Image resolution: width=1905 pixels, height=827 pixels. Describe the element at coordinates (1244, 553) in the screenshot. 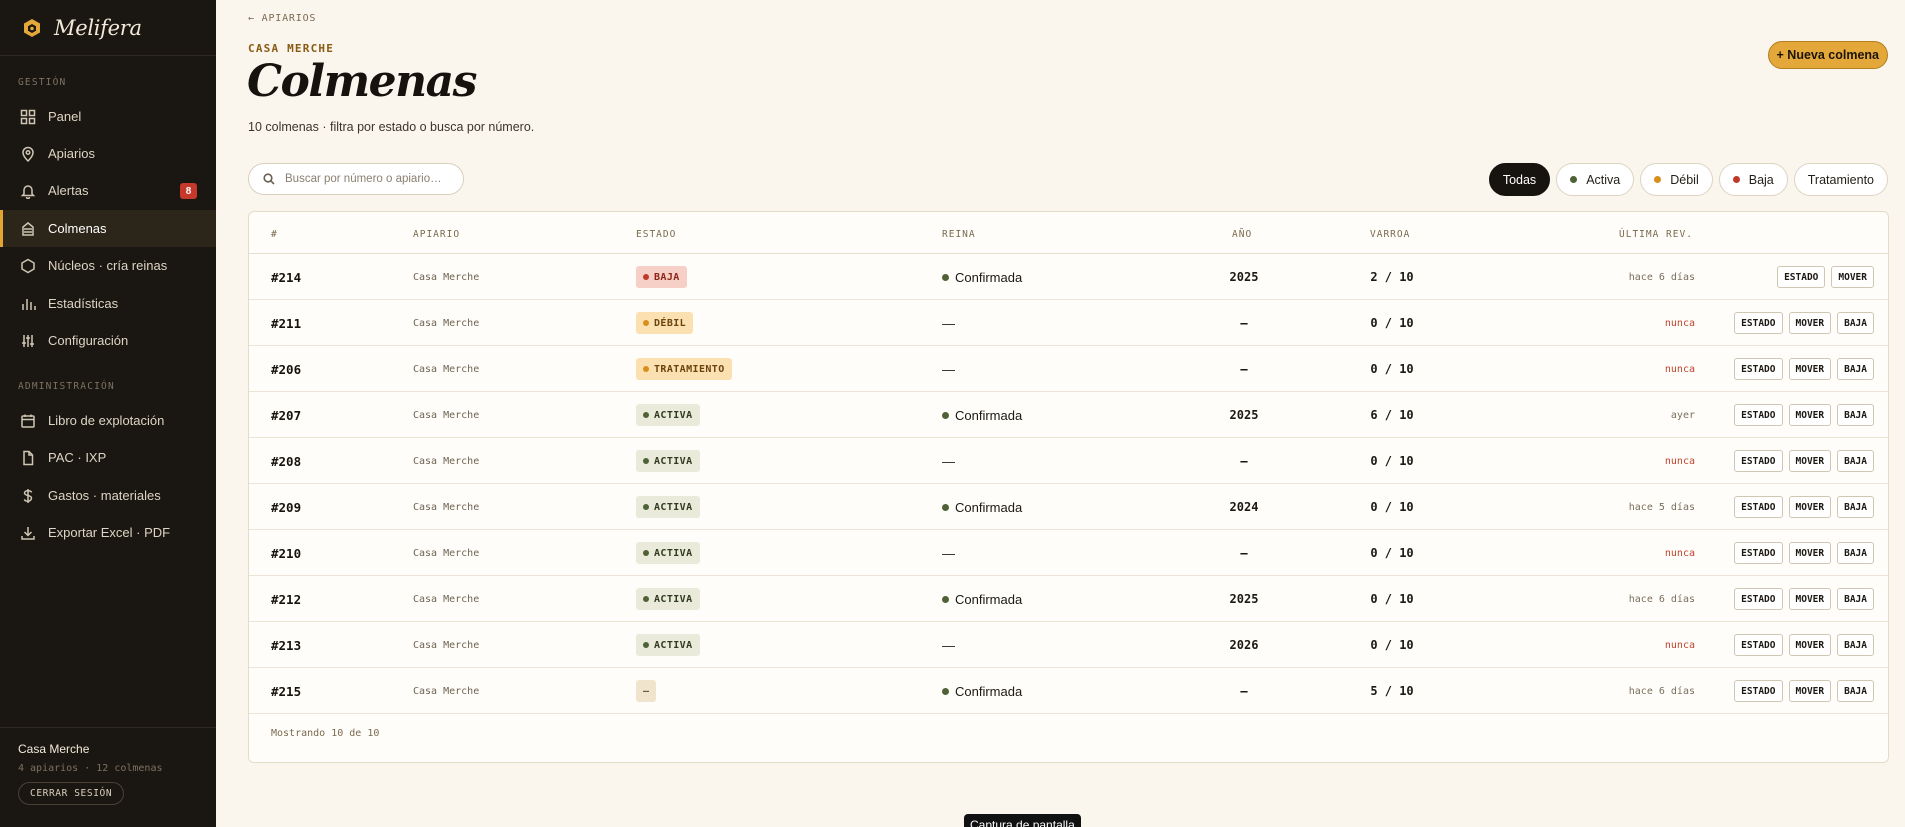

I see `hive-year: –` at that location.